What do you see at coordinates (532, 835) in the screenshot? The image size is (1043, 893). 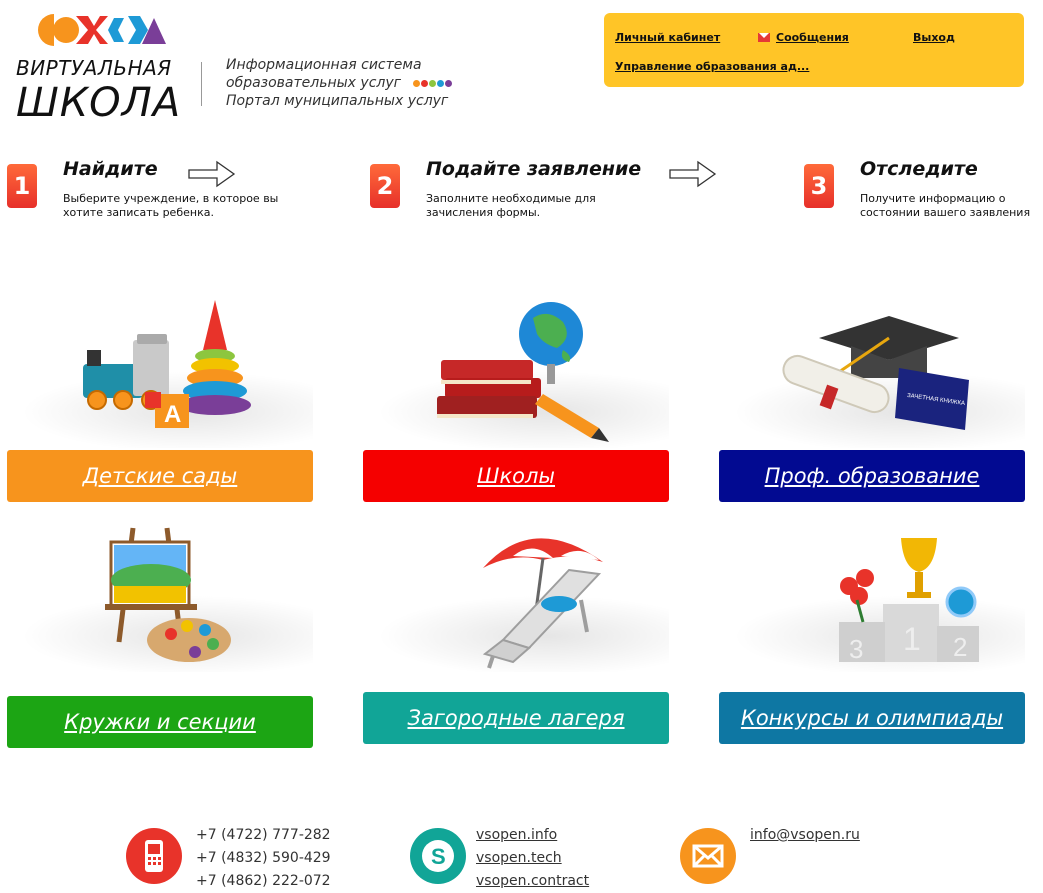 I see `skype-link: vsopen.info` at bounding box center [532, 835].